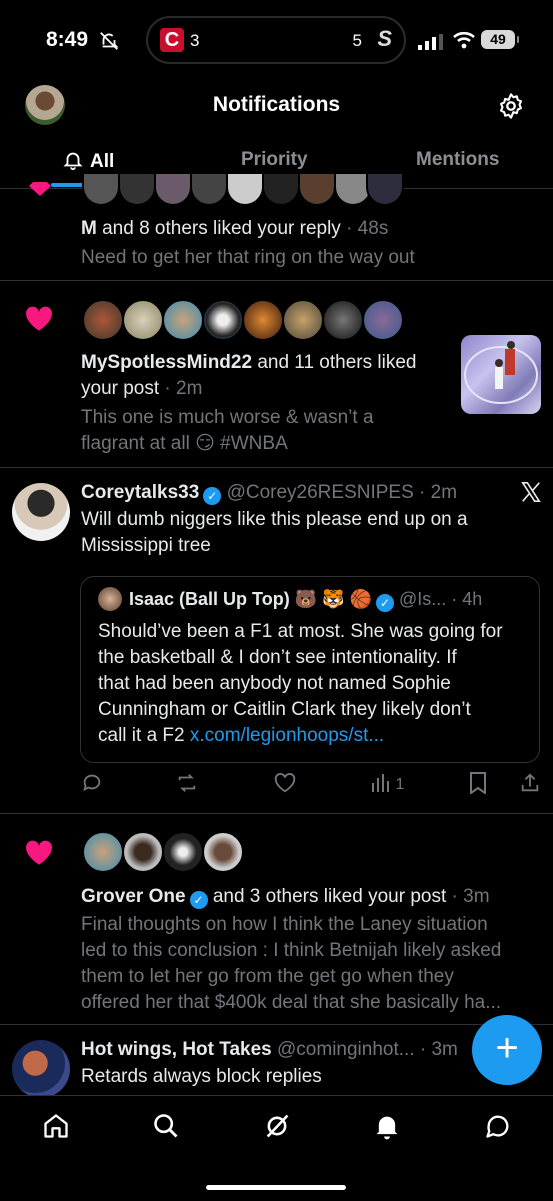 The image size is (553, 1201). I want to click on snippet-text: flagrant at all, so click(135, 443).